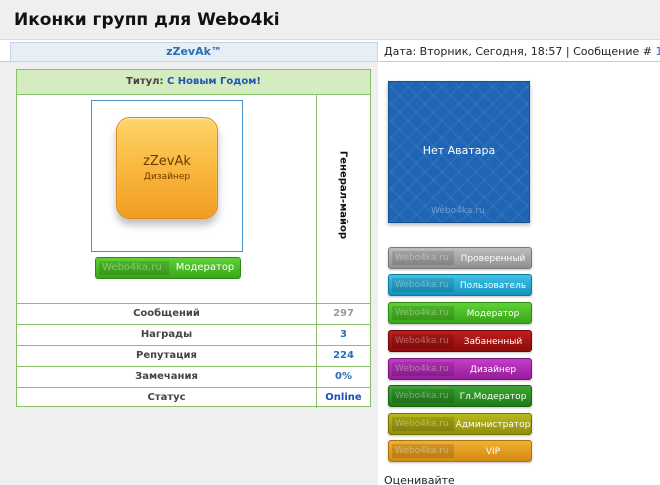  I want to click on post-number-link: 1, so click(657, 51).